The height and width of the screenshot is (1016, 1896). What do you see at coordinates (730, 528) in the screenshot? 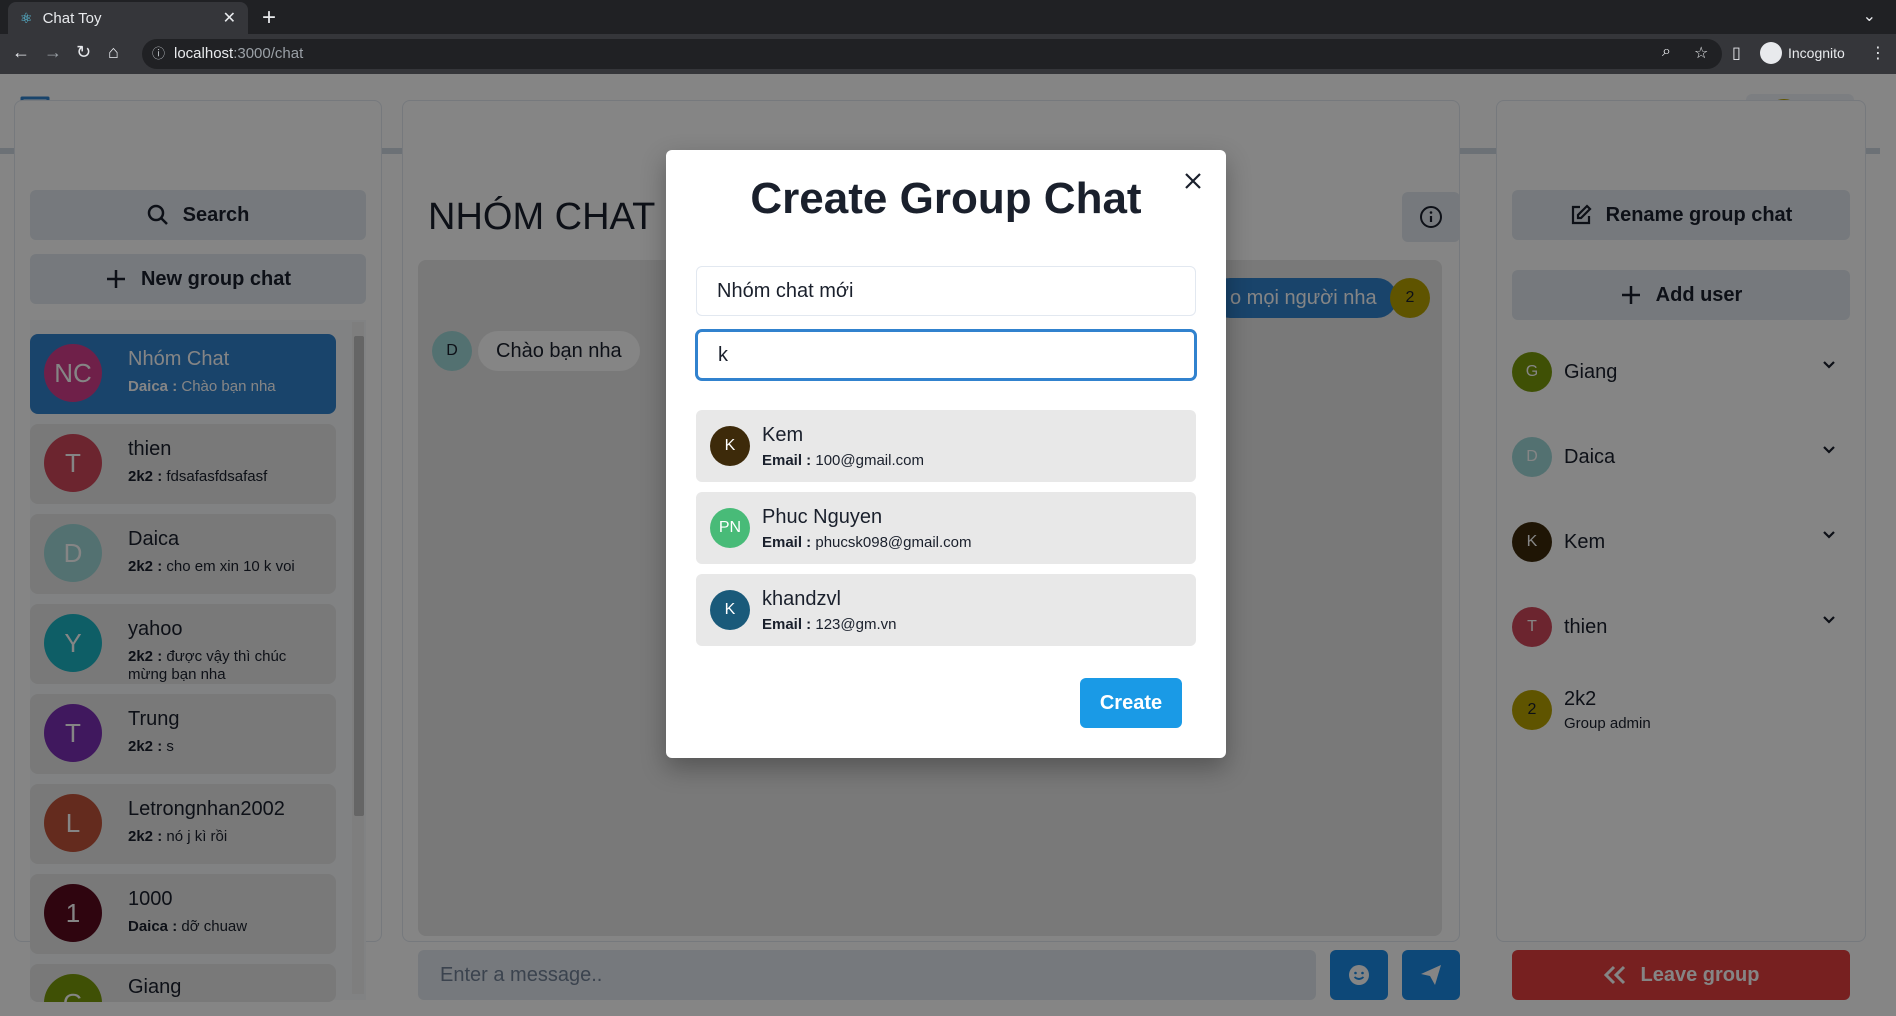
I see `user-avatar: PN` at bounding box center [730, 528].